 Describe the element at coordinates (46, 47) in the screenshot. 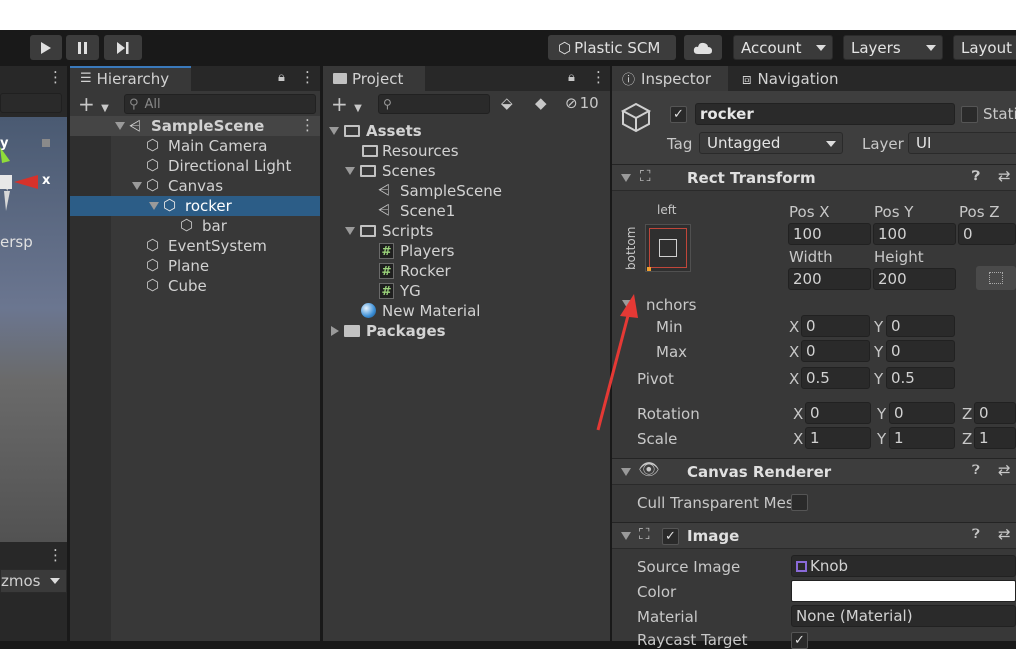

I see `play-button` at that location.